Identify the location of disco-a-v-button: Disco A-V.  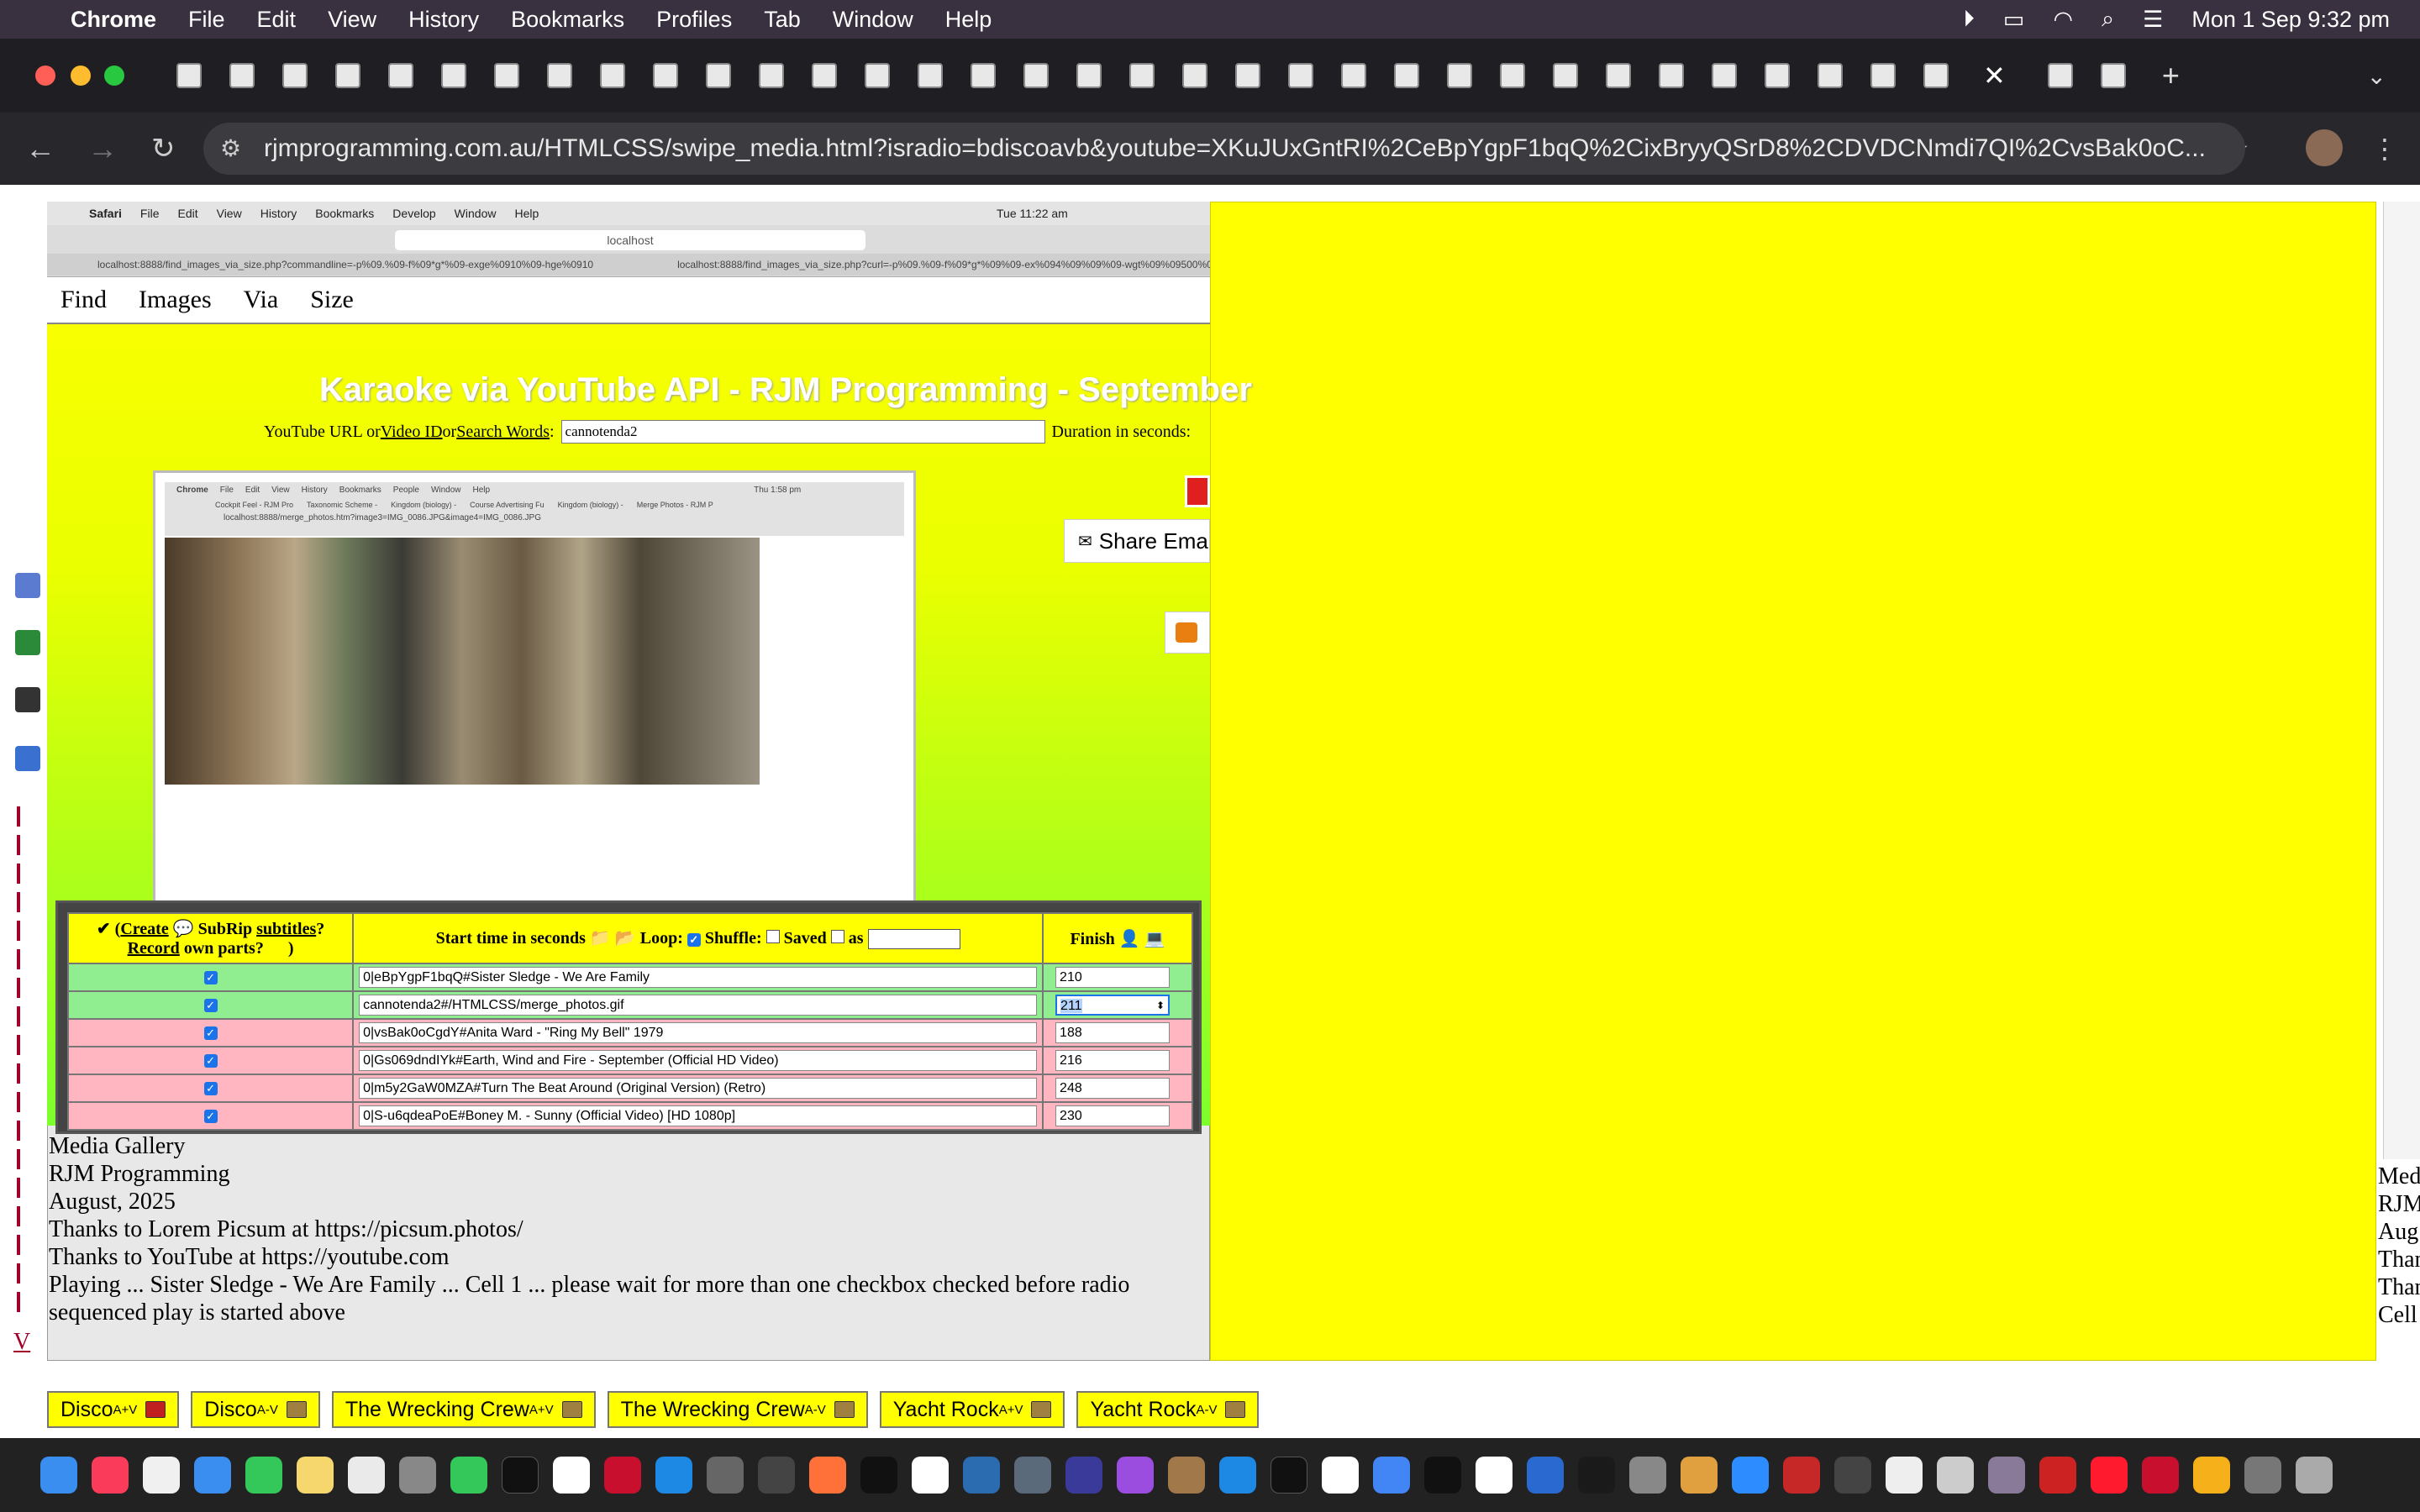
(255, 1409).